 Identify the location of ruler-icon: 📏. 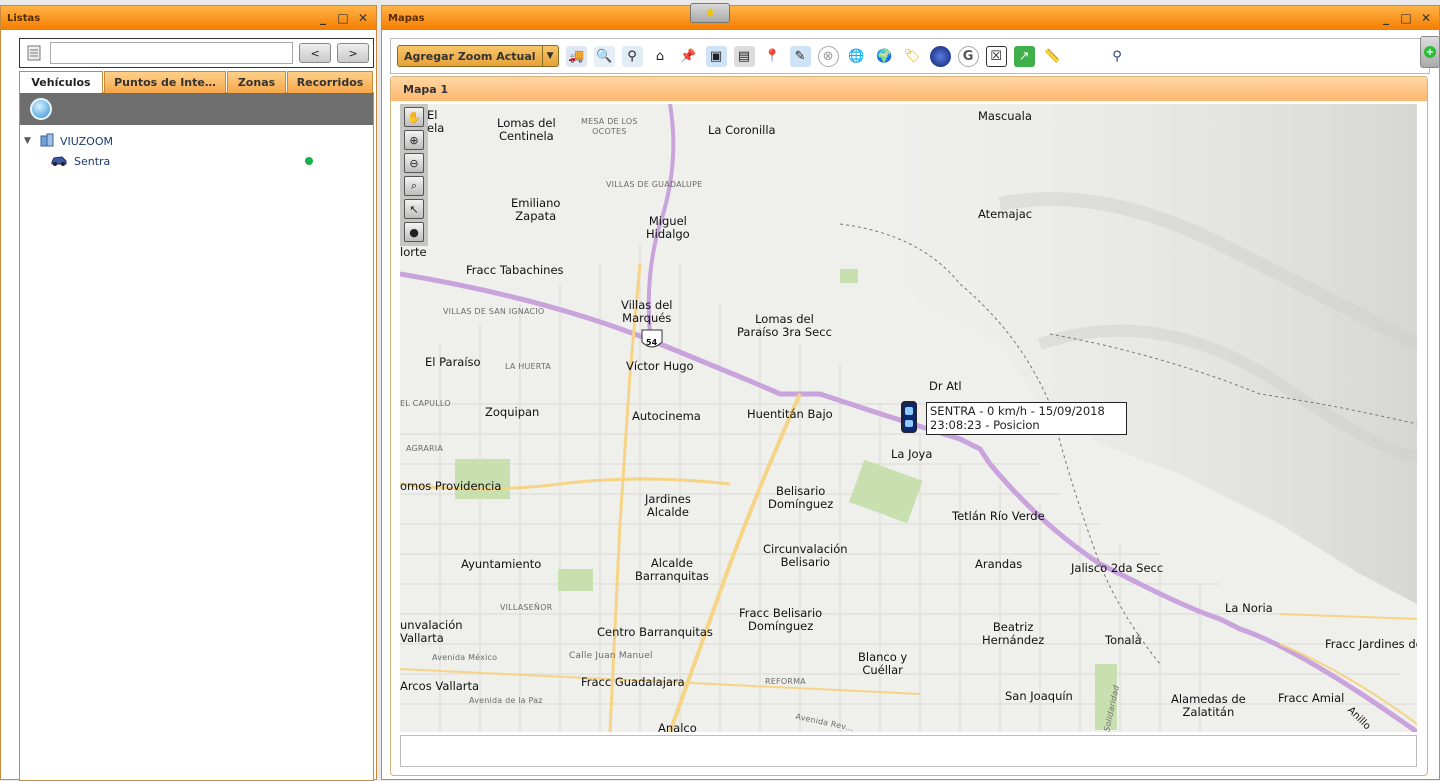
(1052, 56).